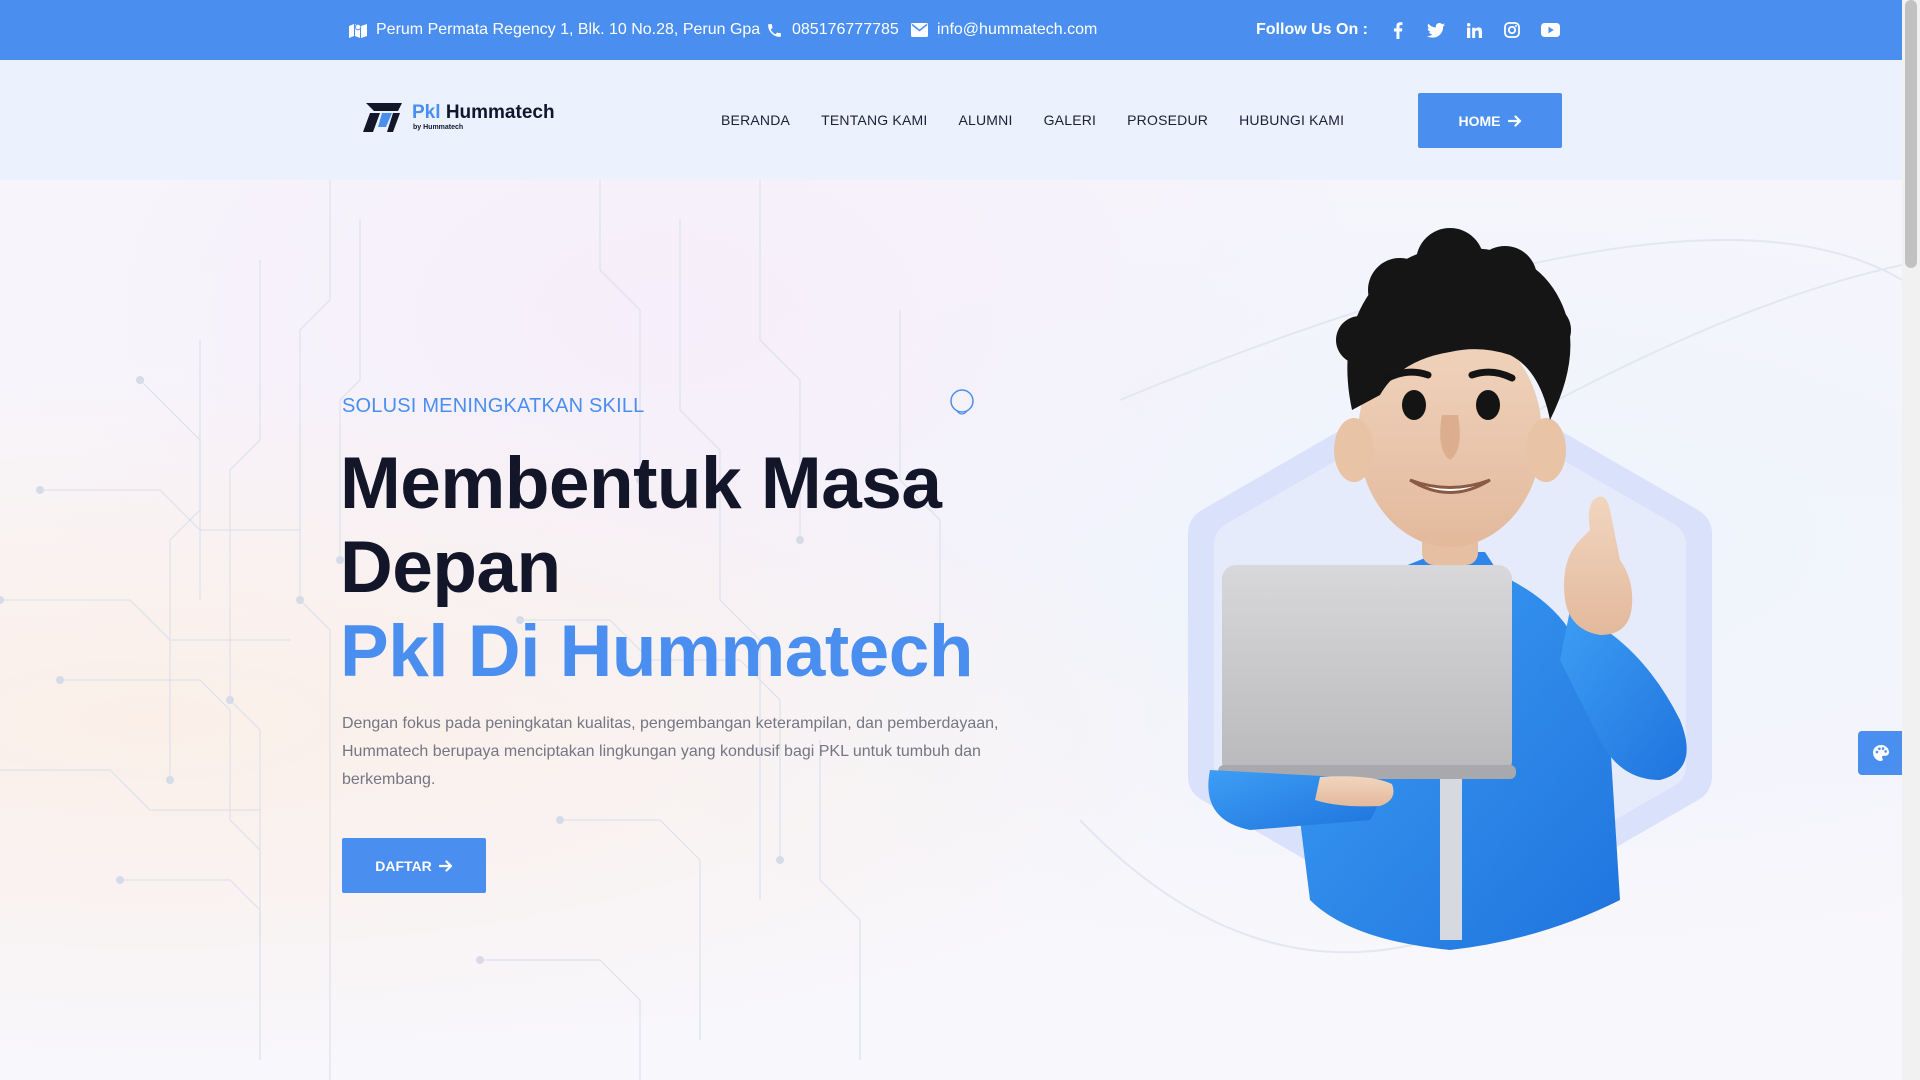 This screenshot has width=1920, height=1080. I want to click on daftar-button-label: DAFTAR, so click(403, 865).